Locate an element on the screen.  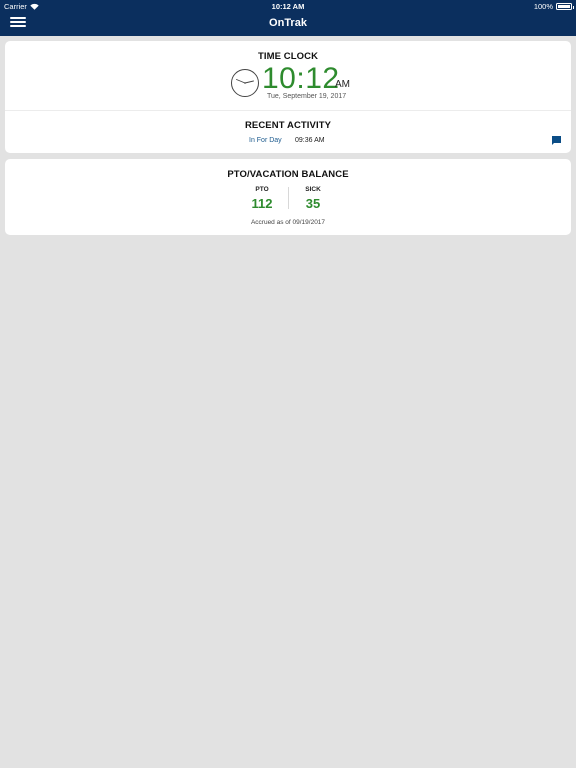
status-battery: 100% is located at coordinates (553, 6).